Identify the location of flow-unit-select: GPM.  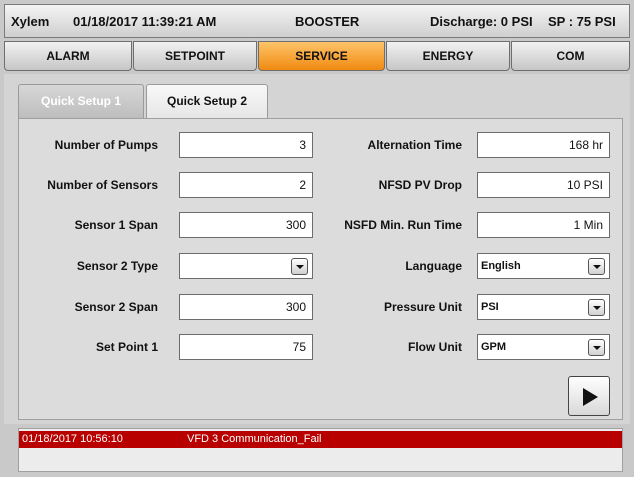
(543, 347).